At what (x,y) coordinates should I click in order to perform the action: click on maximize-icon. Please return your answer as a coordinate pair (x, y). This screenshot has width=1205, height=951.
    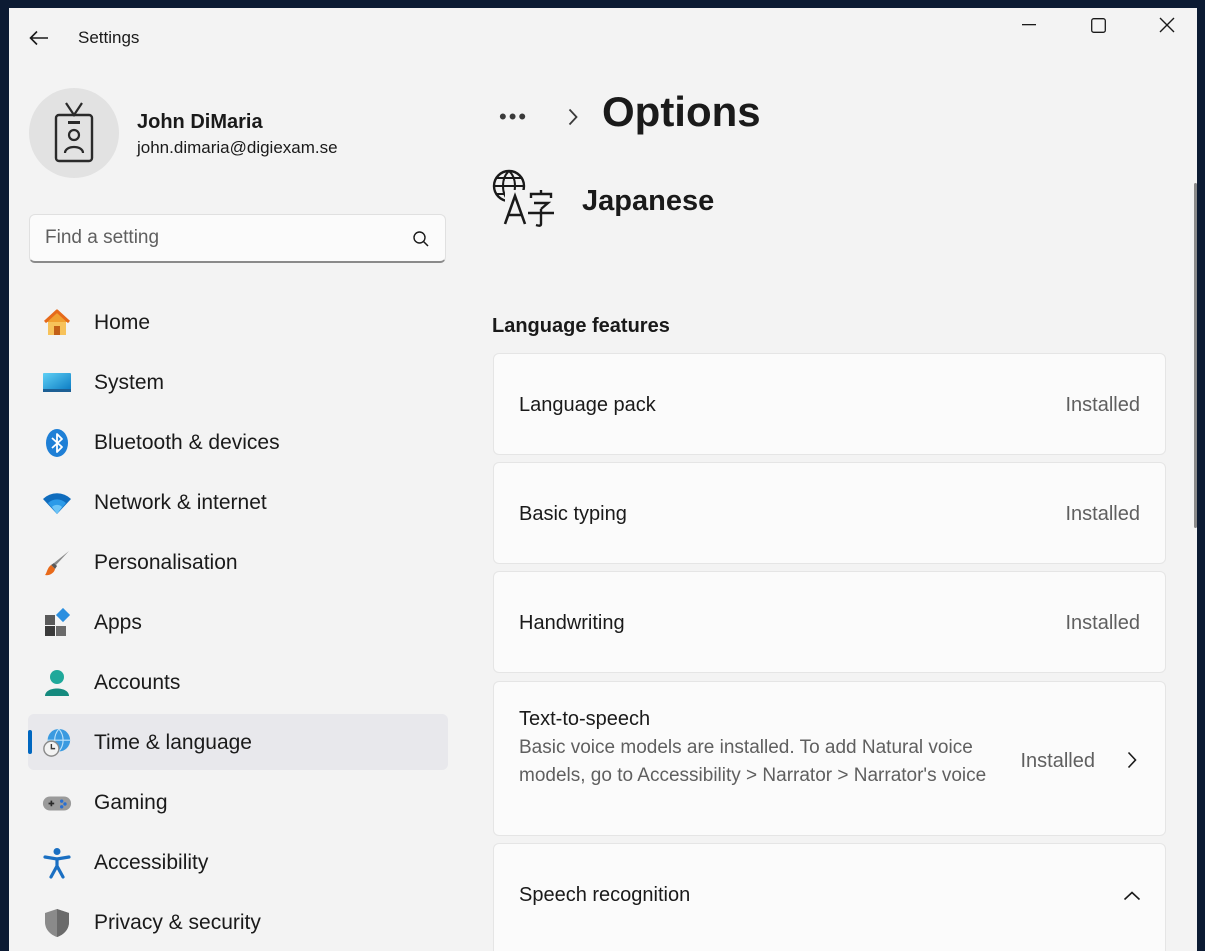
    Looking at the image, I should click on (1098, 25).